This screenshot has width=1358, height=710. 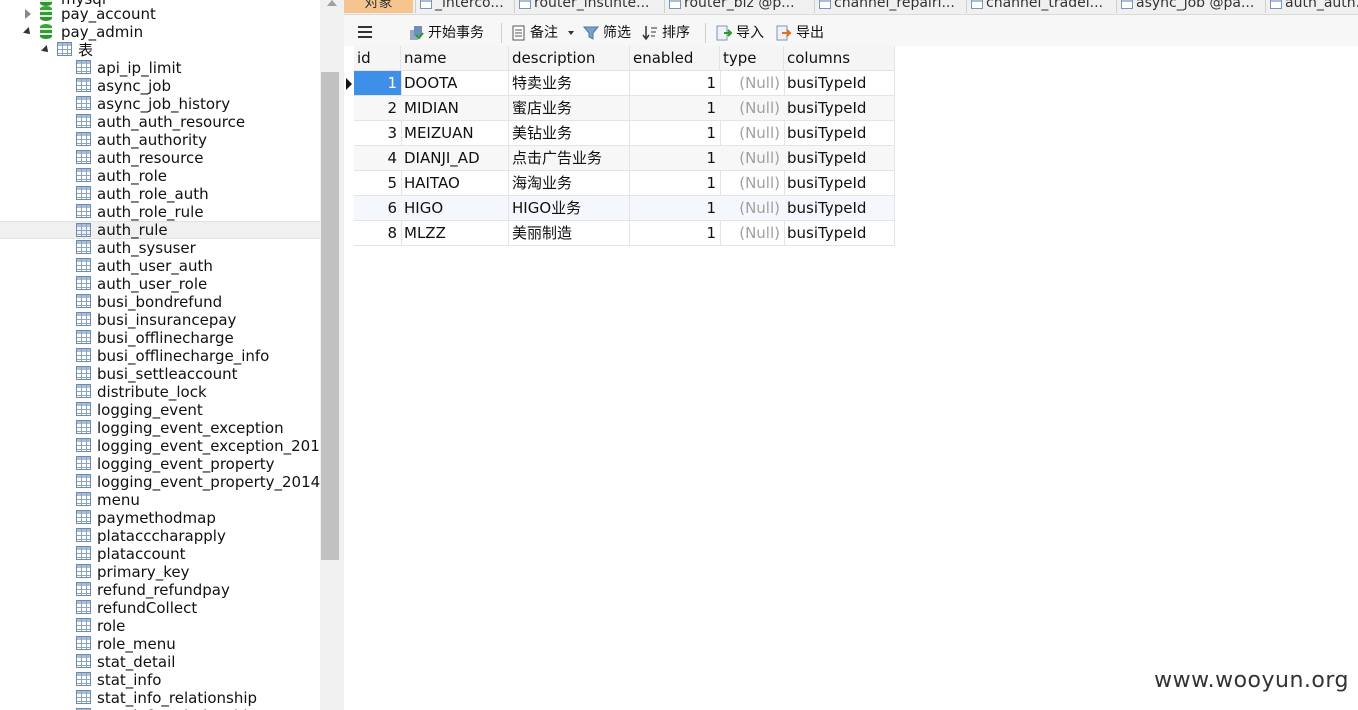 I want to click on cell-description: 海淘业务, so click(x=569, y=183).